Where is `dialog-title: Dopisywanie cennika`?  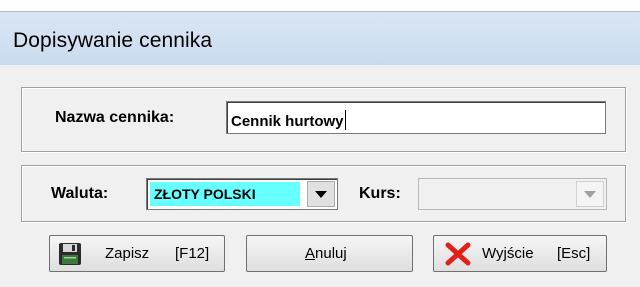 dialog-title: Dopisywanie cennika is located at coordinates (113, 40).